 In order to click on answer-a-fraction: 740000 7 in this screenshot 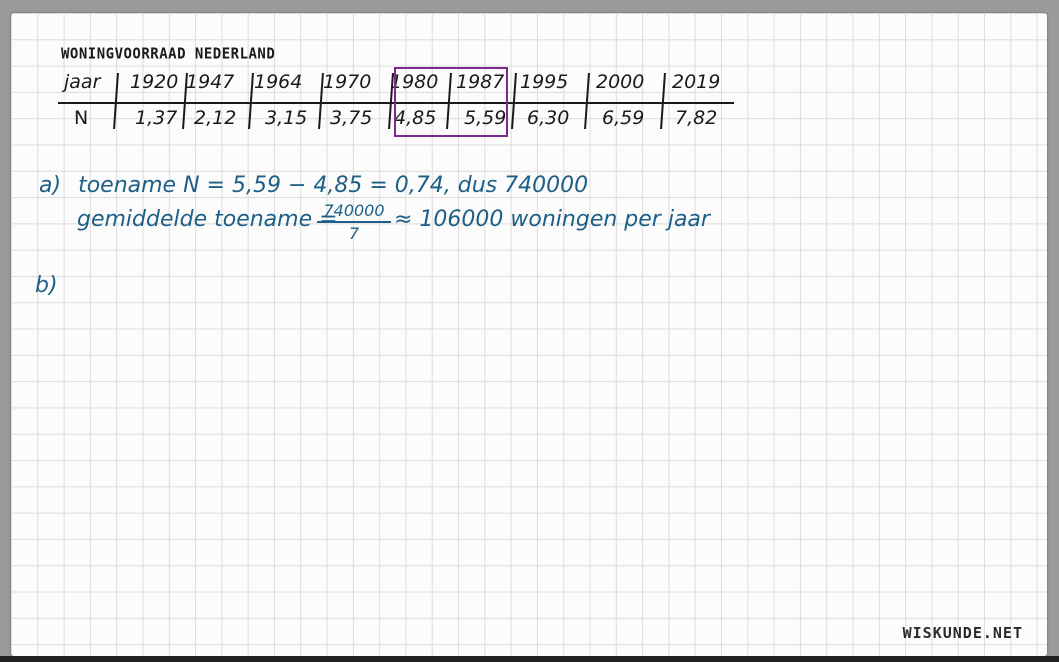, I will do `click(354, 222)`.